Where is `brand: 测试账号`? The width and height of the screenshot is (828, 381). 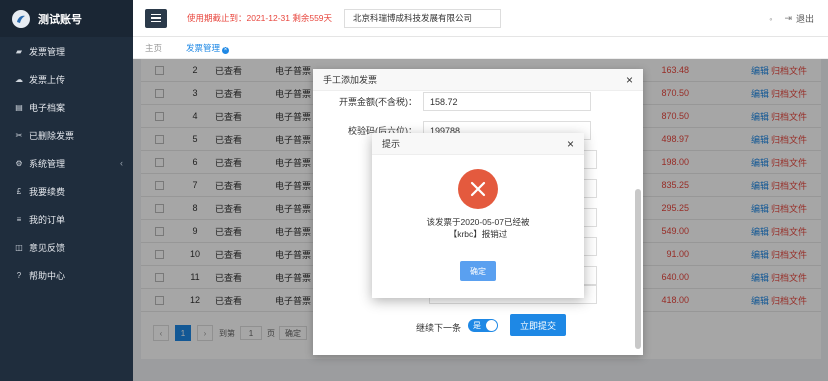
brand: 测试账号 is located at coordinates (66, 18).